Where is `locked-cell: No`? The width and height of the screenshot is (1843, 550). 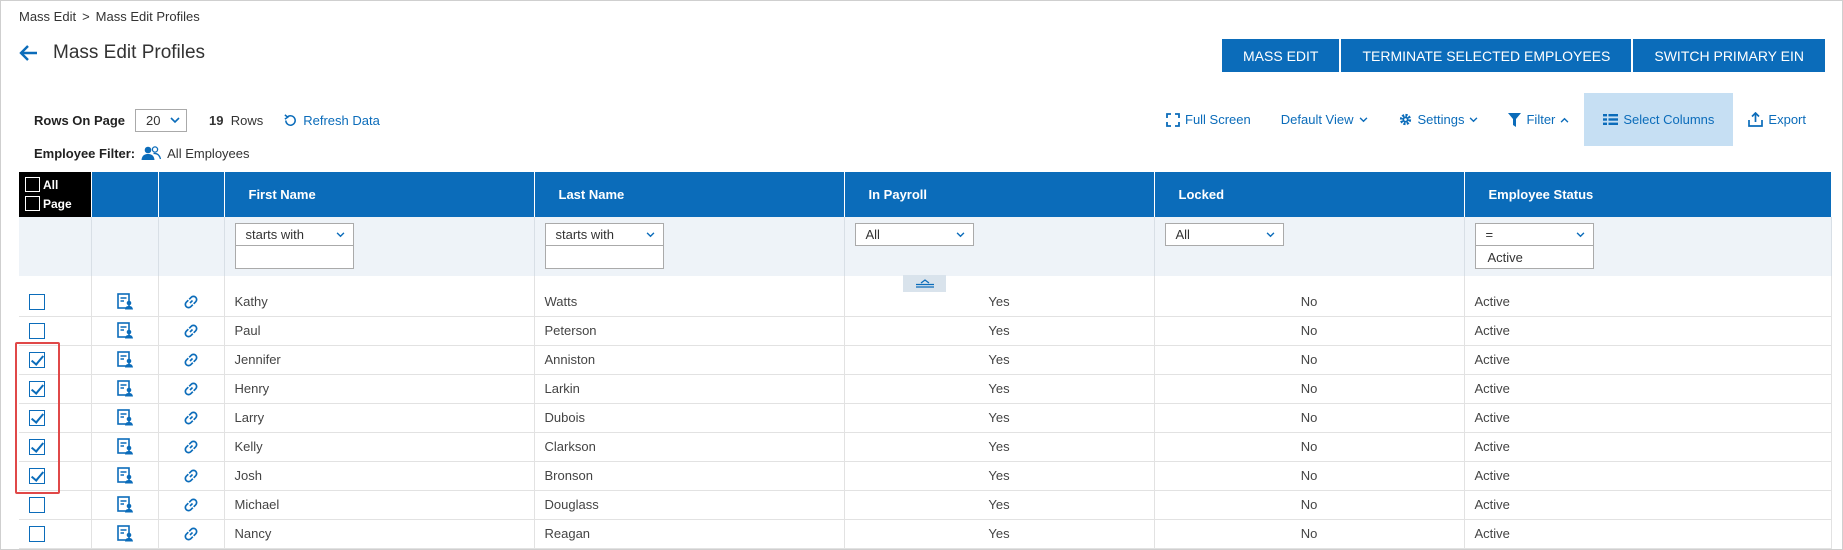 locked-cell: No is located at coordinates (1309, 296).